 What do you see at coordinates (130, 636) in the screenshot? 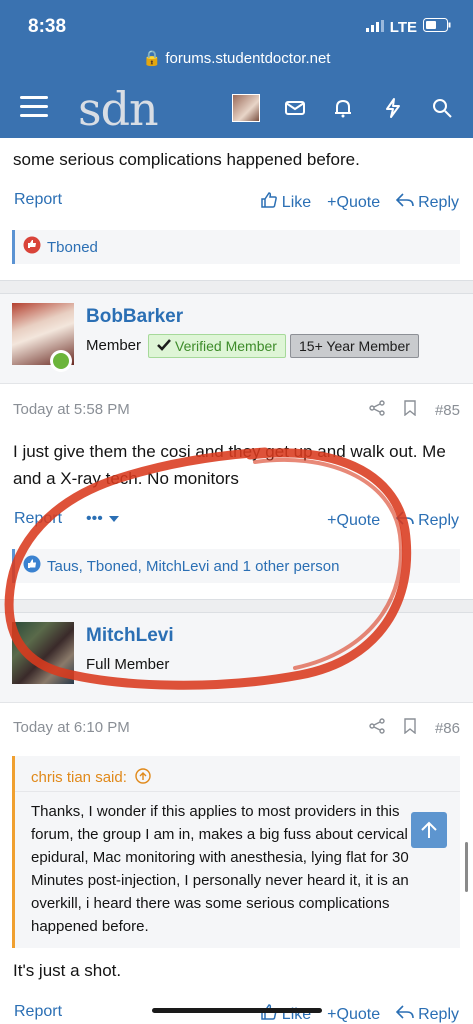
I see `username-mitchlevi: MitchLevi` at bounding box center [130, 636].